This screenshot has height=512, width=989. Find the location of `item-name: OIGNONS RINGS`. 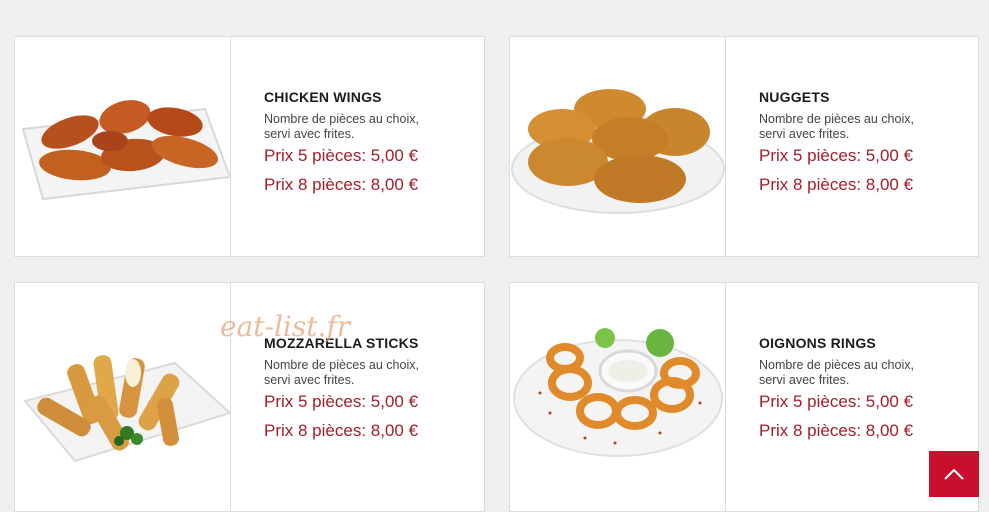

item-name: OIGNONS RINGS is located at coordinates (817, 343).